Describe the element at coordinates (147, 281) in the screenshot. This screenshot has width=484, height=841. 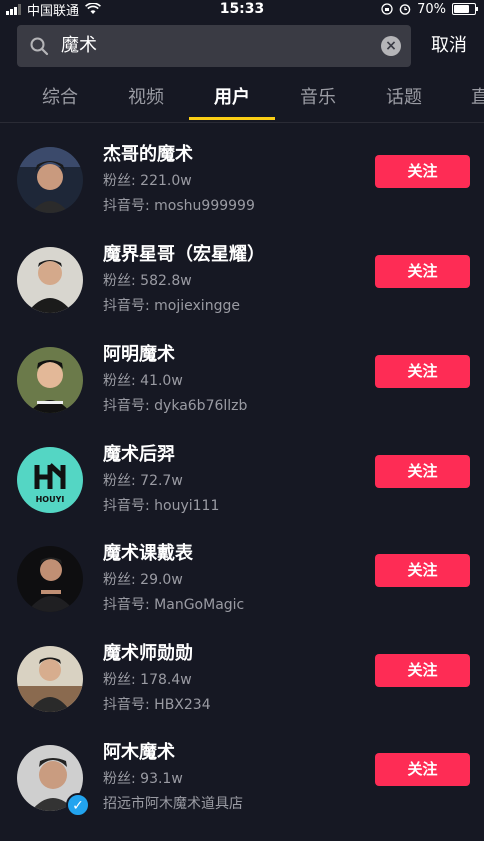
I see `fans-count: 粉丝: 582.8w` at that location.